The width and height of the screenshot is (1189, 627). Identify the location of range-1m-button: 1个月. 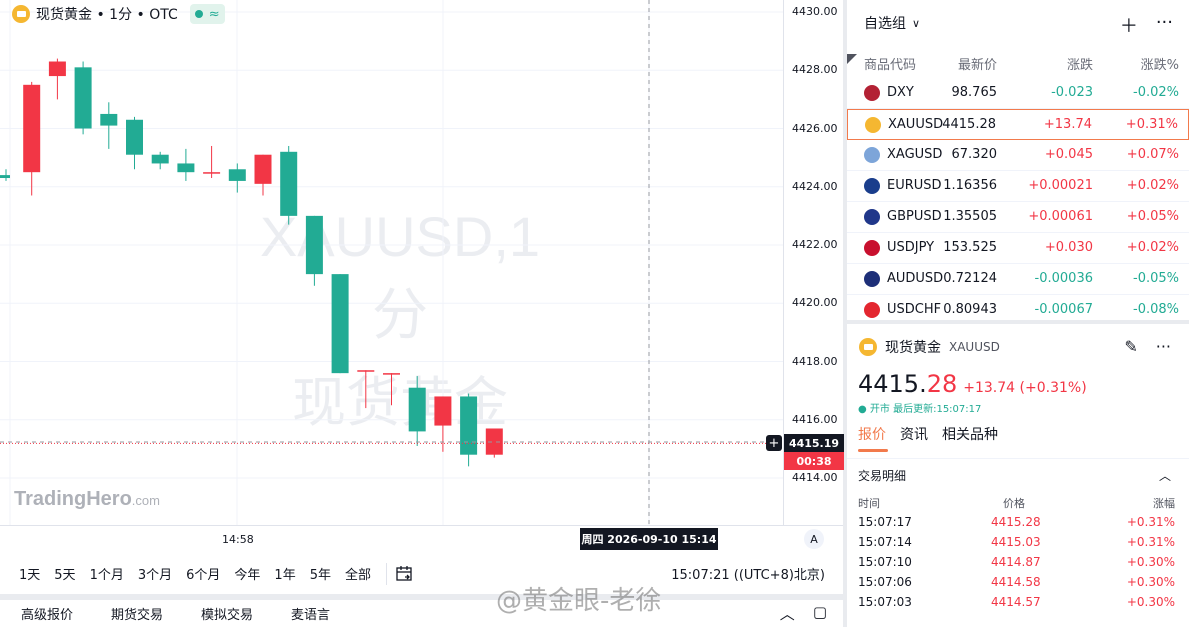
(107, 573).